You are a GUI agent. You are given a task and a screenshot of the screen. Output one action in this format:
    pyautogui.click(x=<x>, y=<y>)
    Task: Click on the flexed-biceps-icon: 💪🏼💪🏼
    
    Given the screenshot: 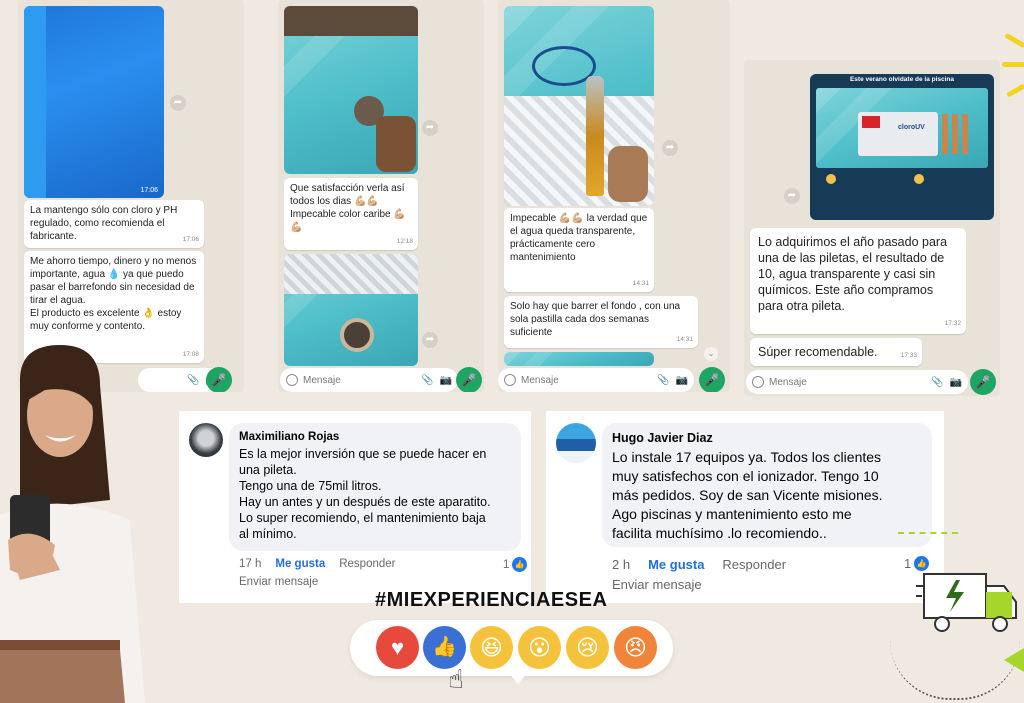 What is the action you would take?
    pyautogui.click(x=571, y=218)
    